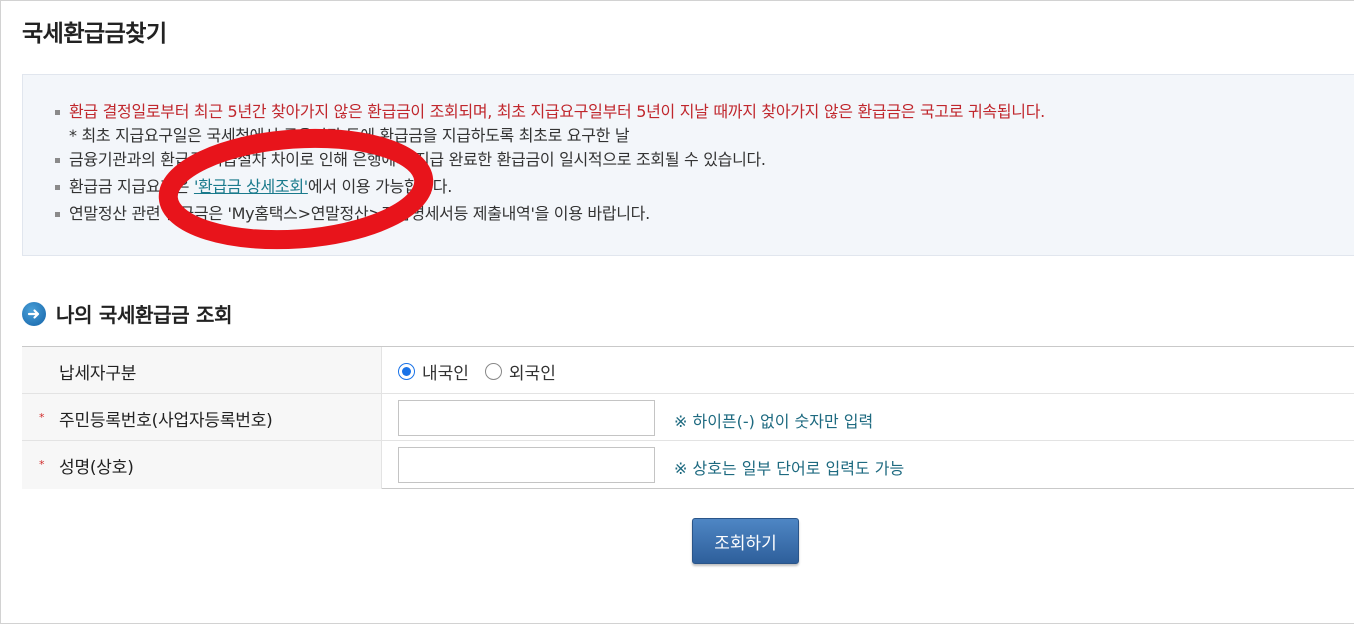  What do you see at coordinates (774, 421) in the screenshot?
I see `id-number-hint: ※ 하이픈(-) 없이 숫자만 입력` at bounding box center [774, 421].